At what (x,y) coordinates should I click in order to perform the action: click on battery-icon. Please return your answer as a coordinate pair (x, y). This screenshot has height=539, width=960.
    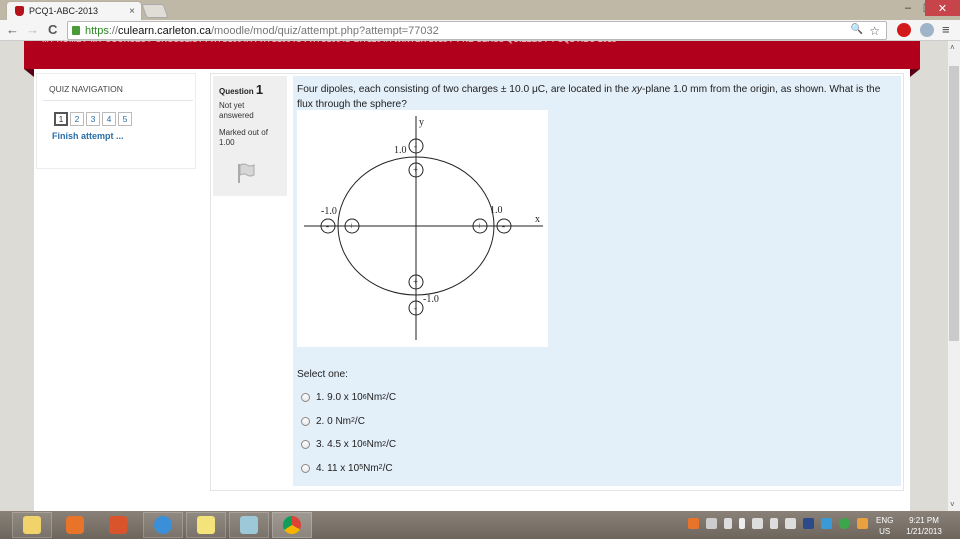
    Looking at the image, I should click on (742, 523).